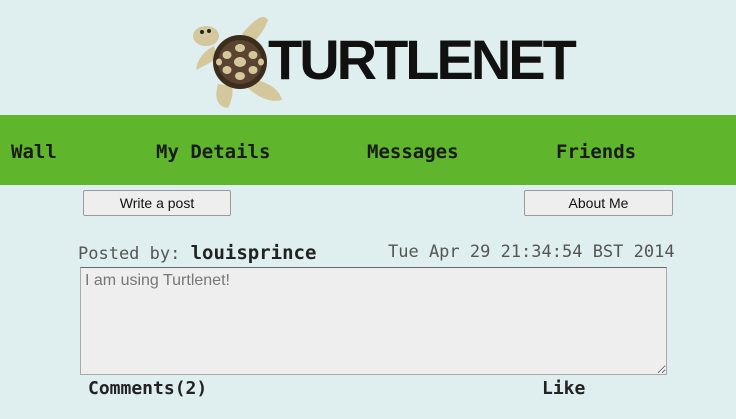 Image resolution: width=736 pixels, height=419 pixels. Describe the element at coordinates (147, 388) in the screenshot. I see `comments-link: Comments(2)` at that location.